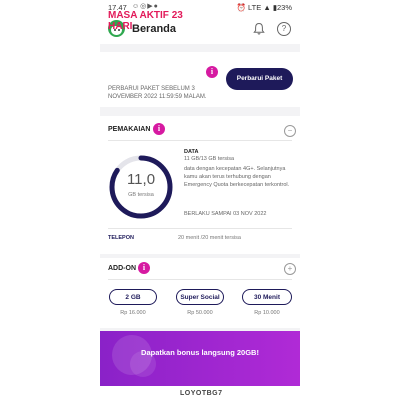 Image resolution: width=400 pixels, height=400 pixels. I want to click on bottom-strip: LOYOTBG7, so click(200, 393).